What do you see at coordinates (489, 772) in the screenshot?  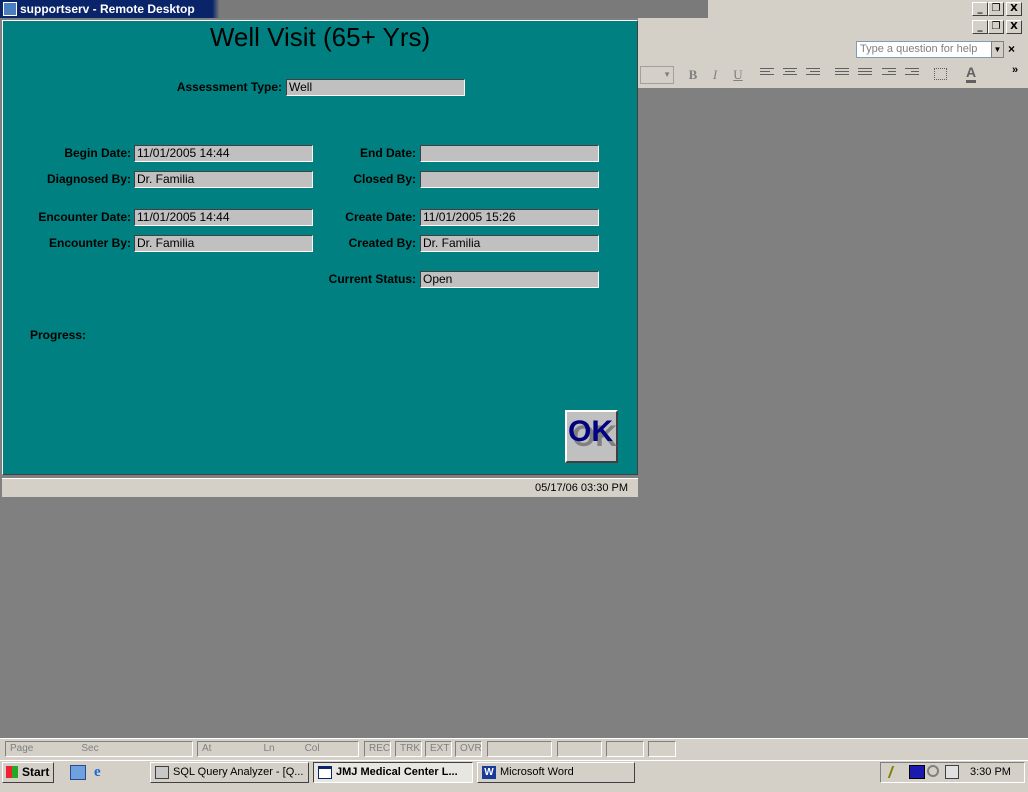 I see `word-icon: W` at bounding box center [489, 772].